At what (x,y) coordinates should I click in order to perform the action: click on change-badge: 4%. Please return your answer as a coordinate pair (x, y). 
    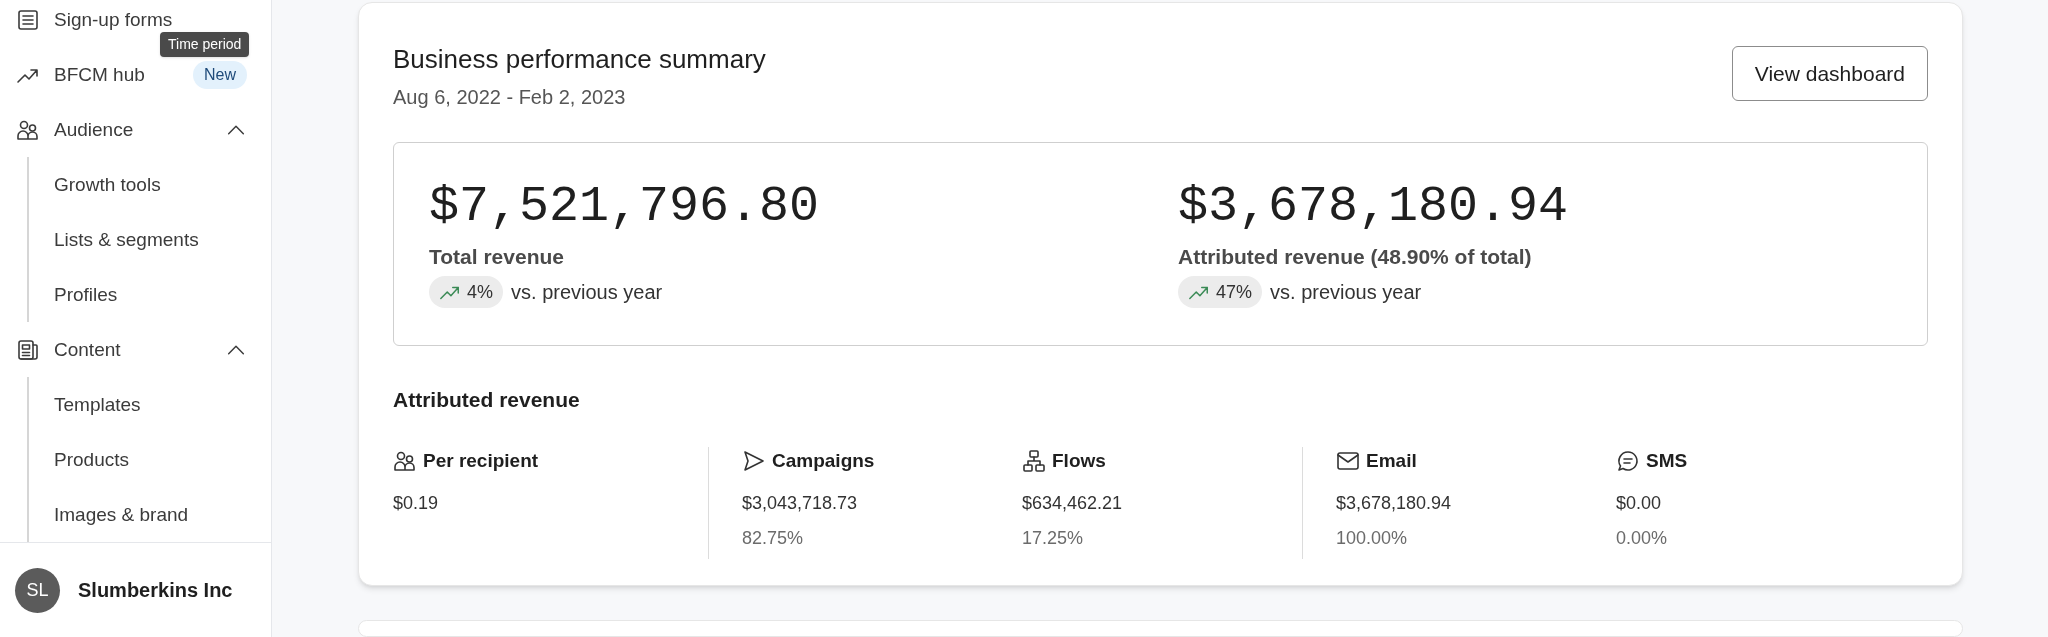
    Looking at the image, I should click on (466, 292).